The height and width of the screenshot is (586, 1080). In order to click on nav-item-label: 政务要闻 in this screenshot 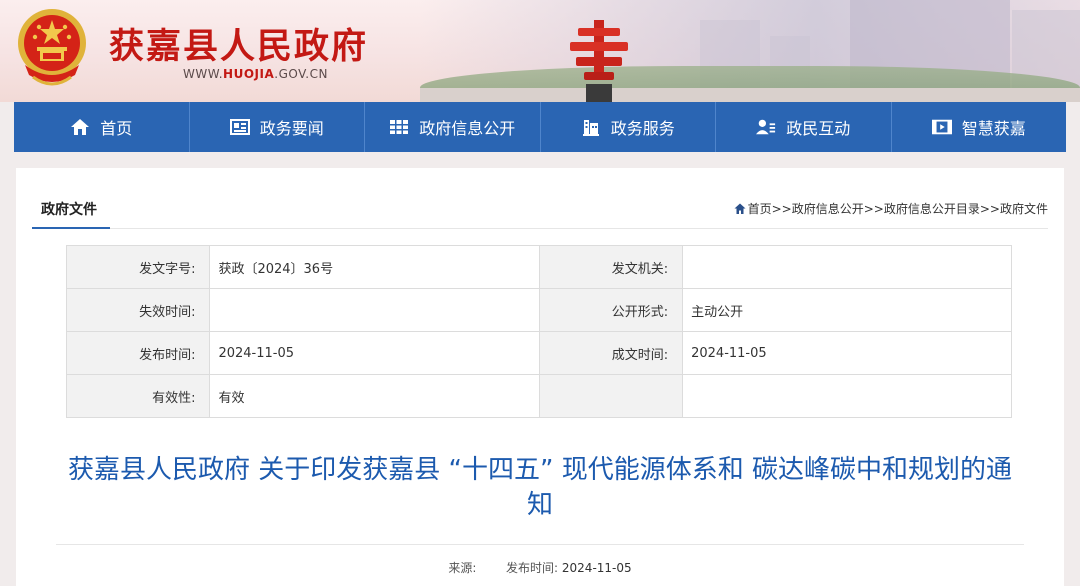, I will do `click(291, 128)`.